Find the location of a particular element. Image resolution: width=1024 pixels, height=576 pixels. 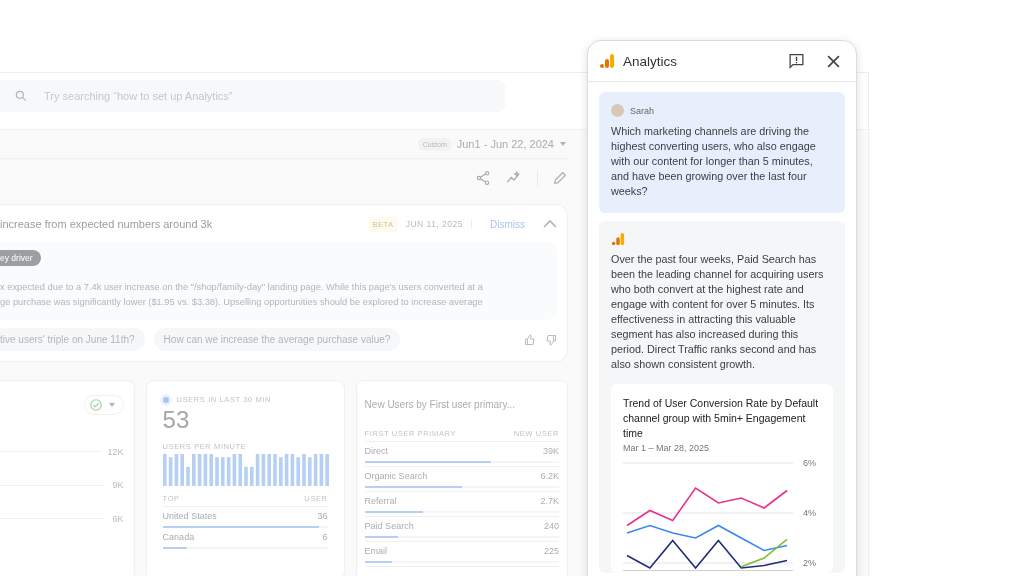

thumbs-up-icon is located at coordinates (530, 339).